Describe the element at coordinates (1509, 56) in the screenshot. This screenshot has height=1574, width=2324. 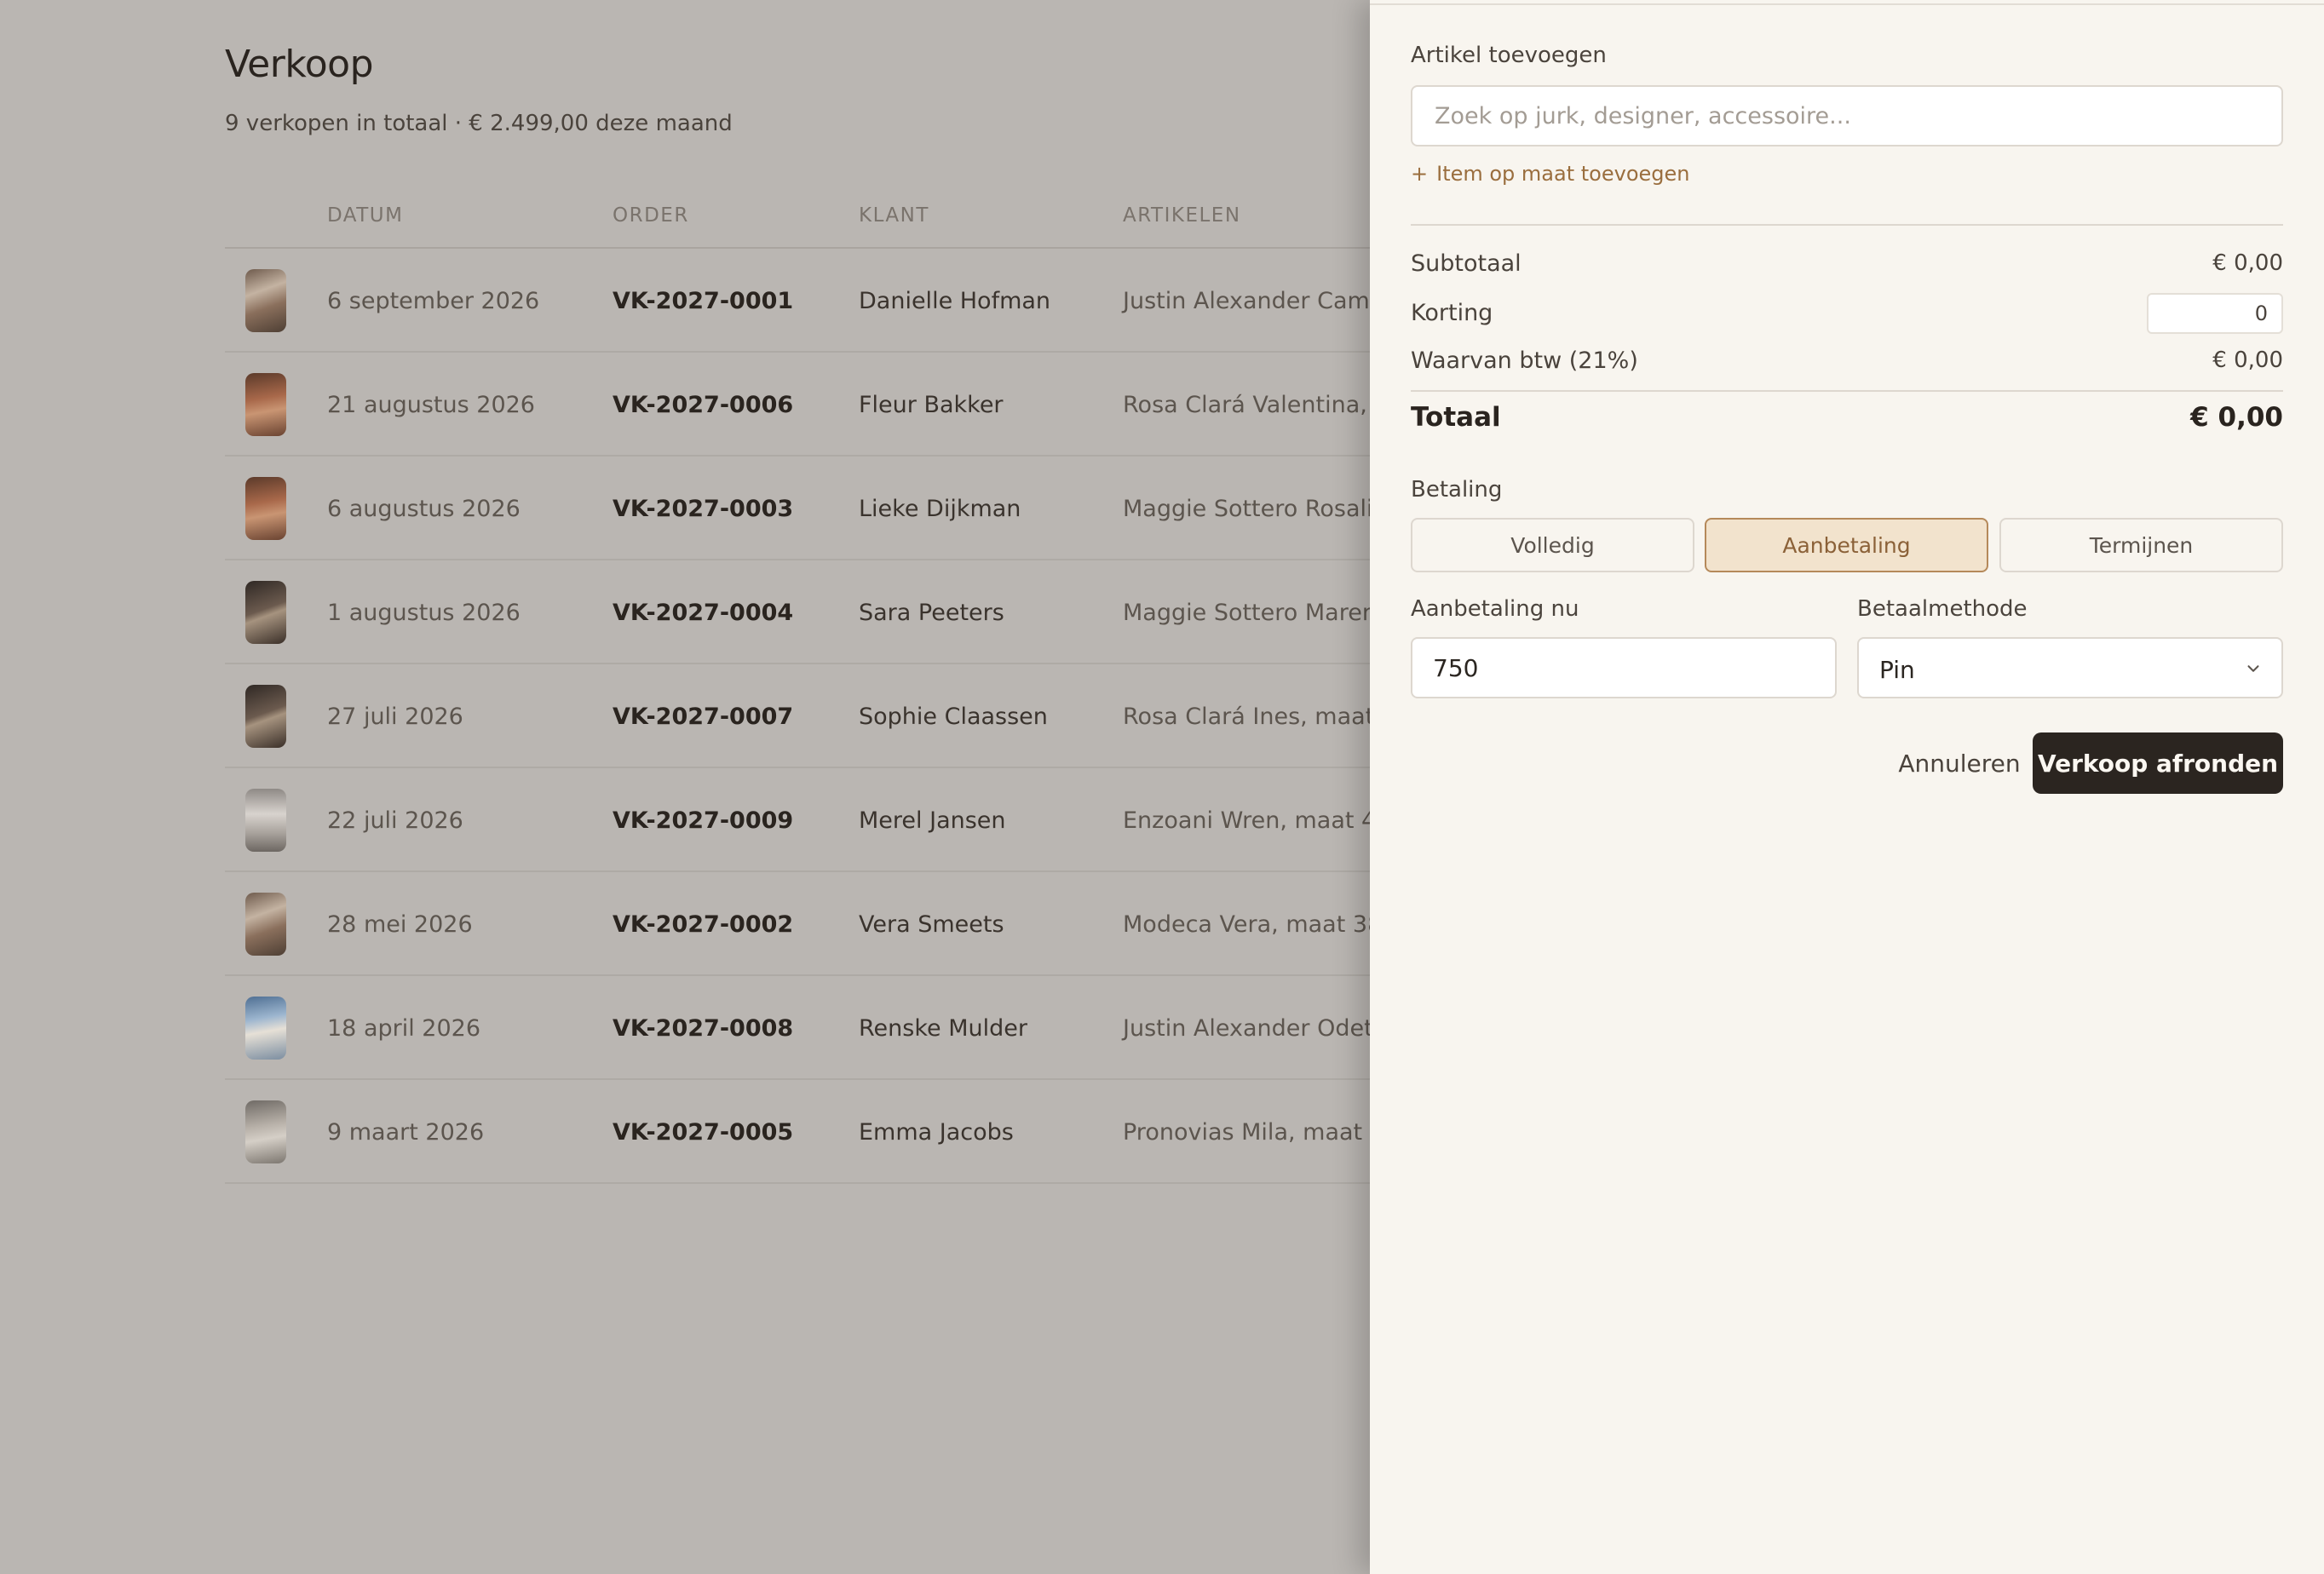
I see `add-item-label: Artikel toevoegen` at that location.